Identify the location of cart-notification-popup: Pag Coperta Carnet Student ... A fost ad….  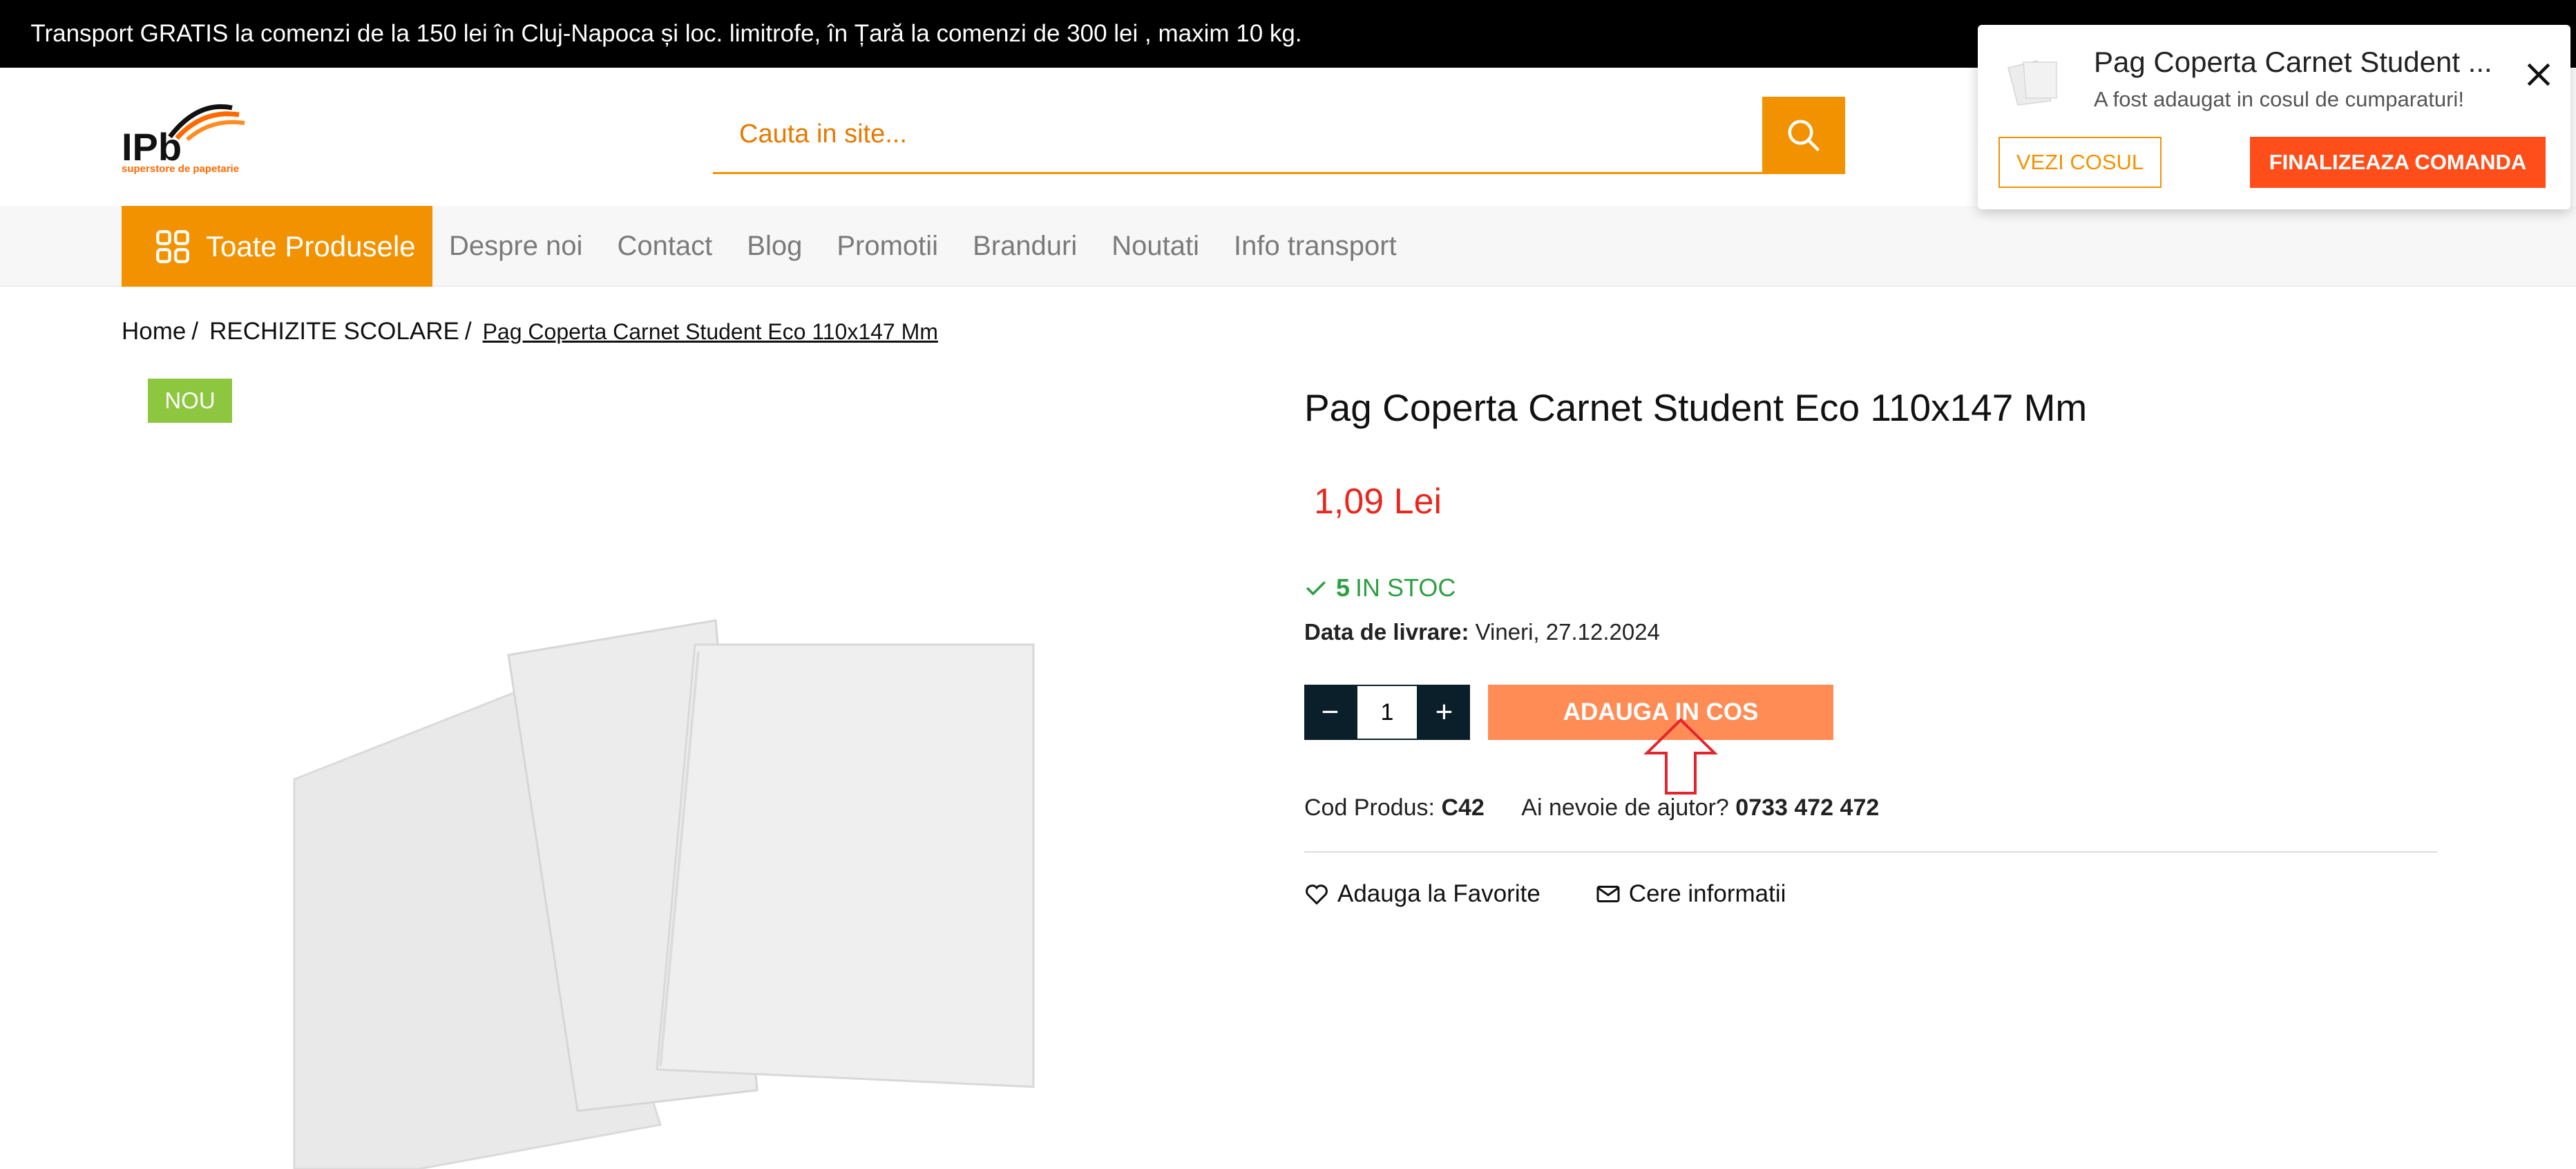
(2274, 117).